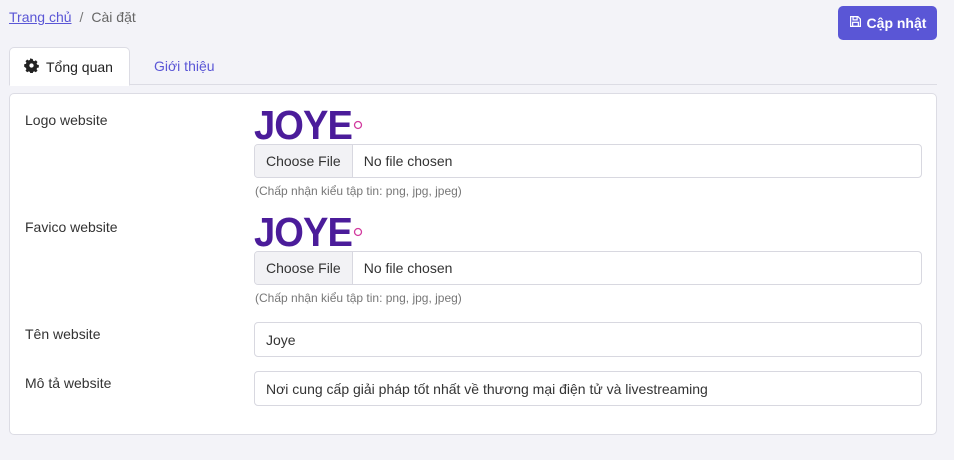 The width and height of the screenshot is (954, 460). What do you see at coordinates (303, 124) in the screenshot?
I see `logo-preview-text: JOYE` at bounding box center [303, 124].